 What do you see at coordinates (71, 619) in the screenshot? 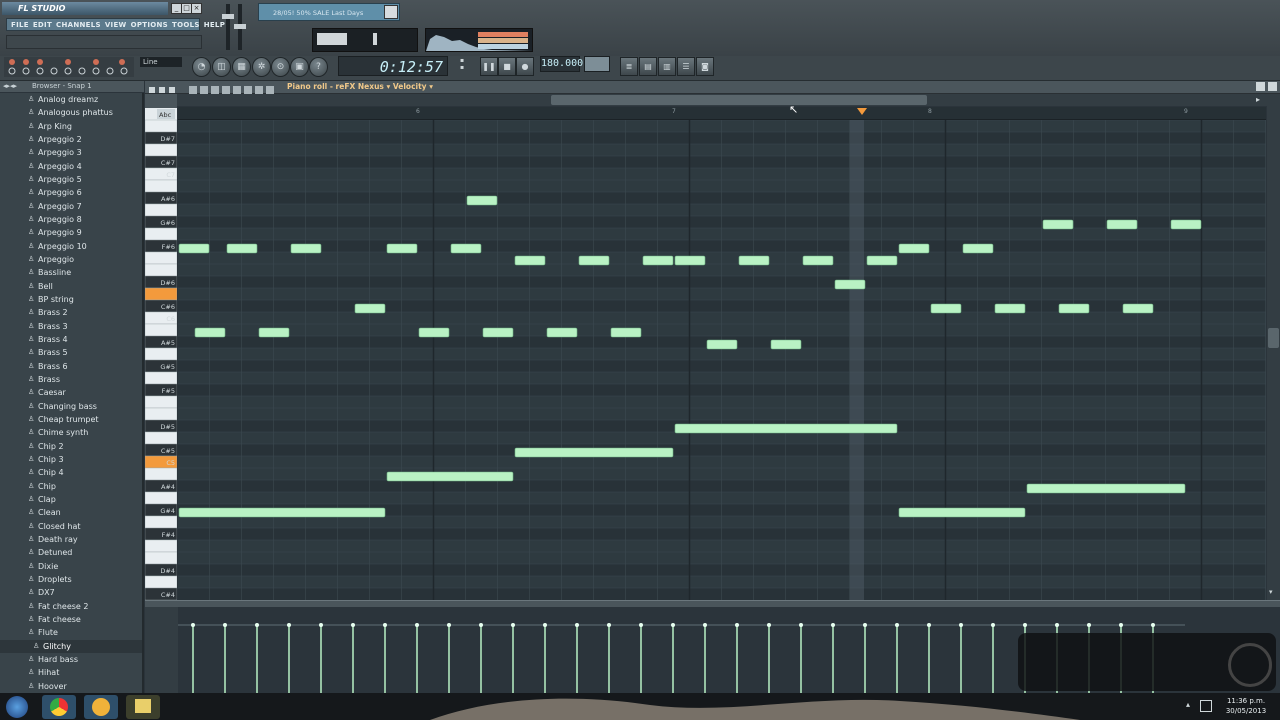
I see `browser-item: ♙ Fat cheese` at bounding box center [71, 619].